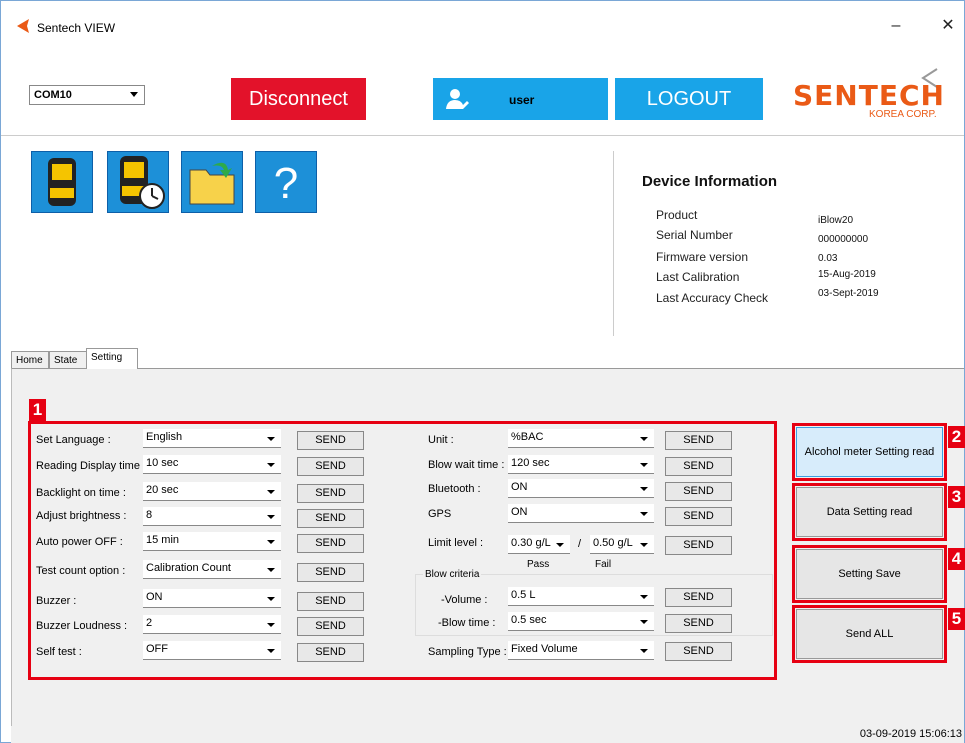  I want to click on language-select: English, so click(212, 438).